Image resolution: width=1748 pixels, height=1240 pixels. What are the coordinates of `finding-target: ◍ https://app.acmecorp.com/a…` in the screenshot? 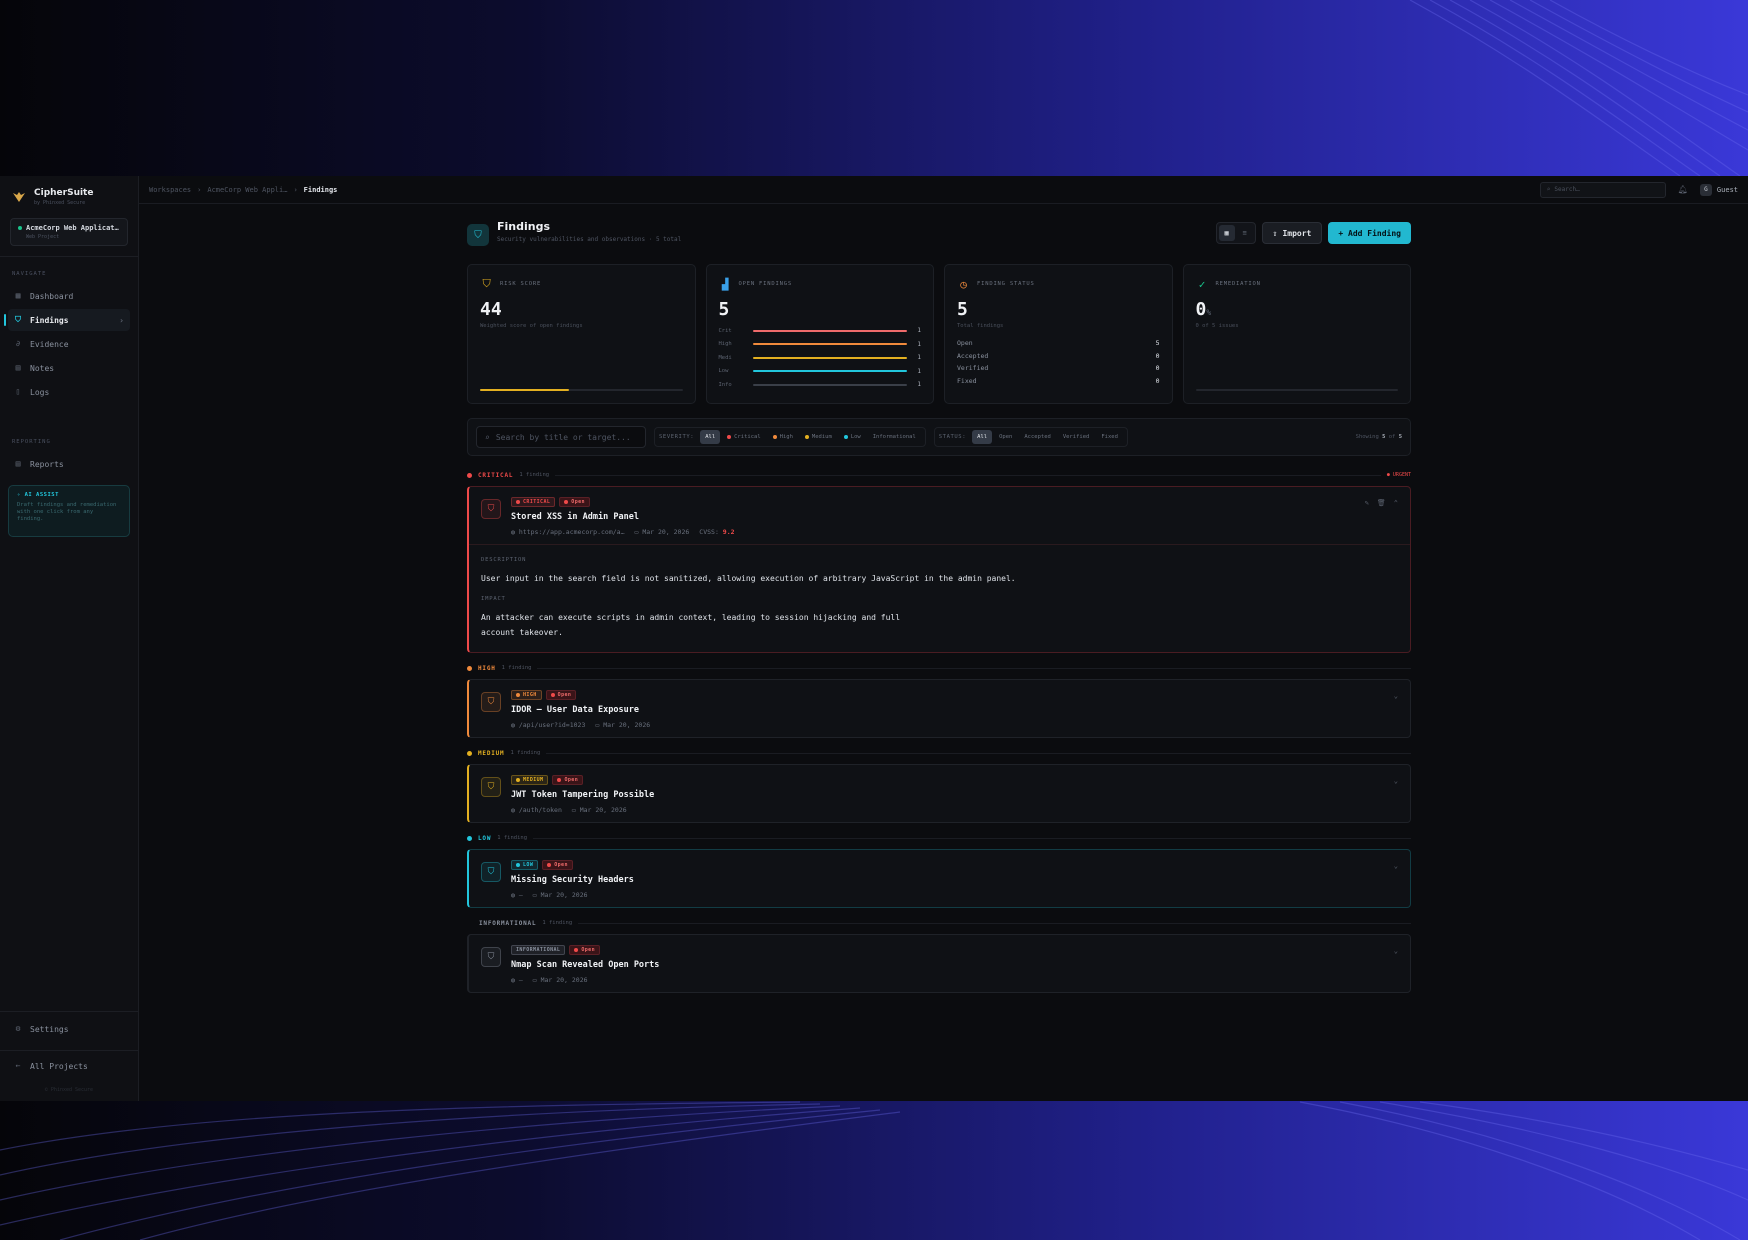 It's located at (568, 532).